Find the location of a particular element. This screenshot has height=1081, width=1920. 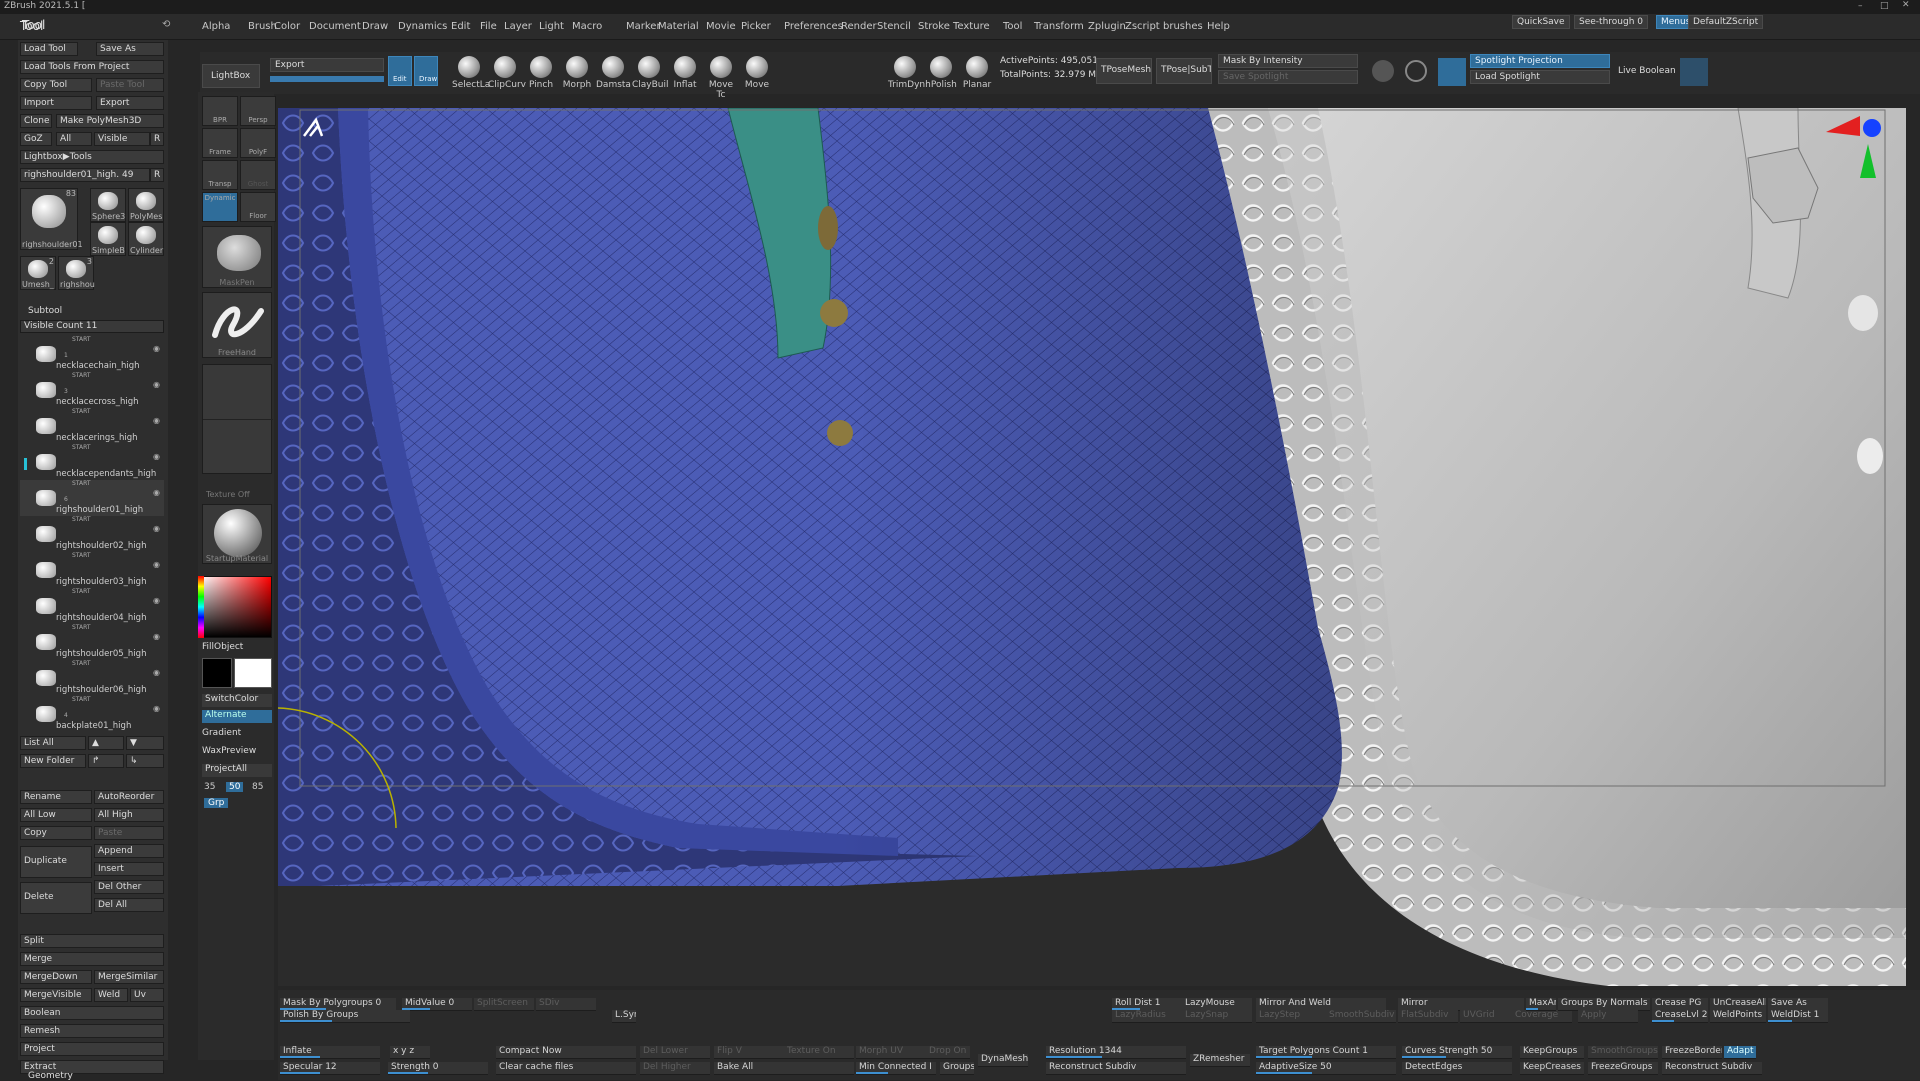

copy-tool-button: Copy Tool is located at coordinates (56, 85).